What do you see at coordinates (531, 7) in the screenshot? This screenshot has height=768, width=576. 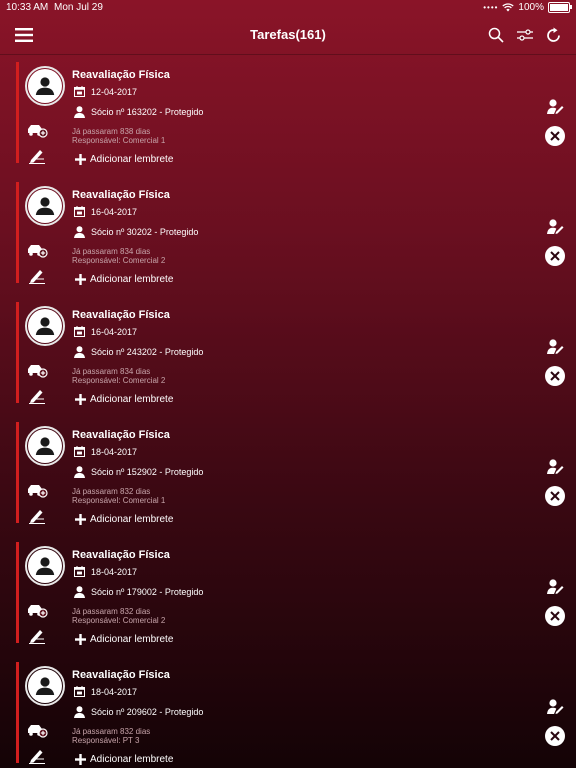 I see `battery-percent: 100%` at bounding box center [531, 7].